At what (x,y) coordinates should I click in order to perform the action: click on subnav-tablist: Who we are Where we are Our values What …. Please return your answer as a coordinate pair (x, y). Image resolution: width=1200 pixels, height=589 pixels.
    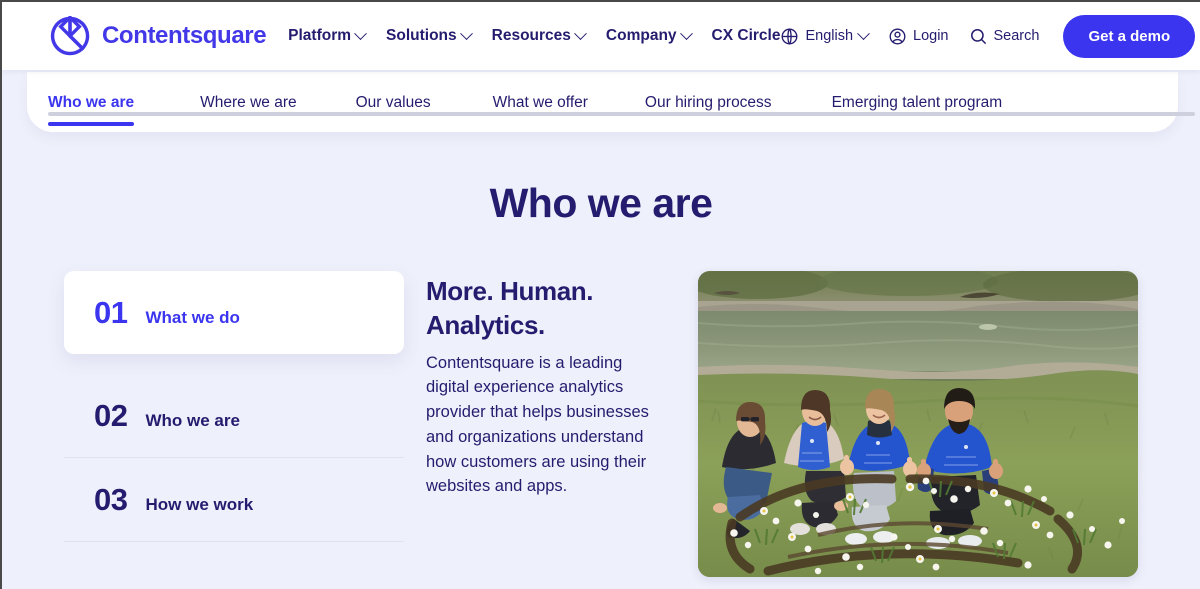
    Looking at the image, I should click on (602, 102).